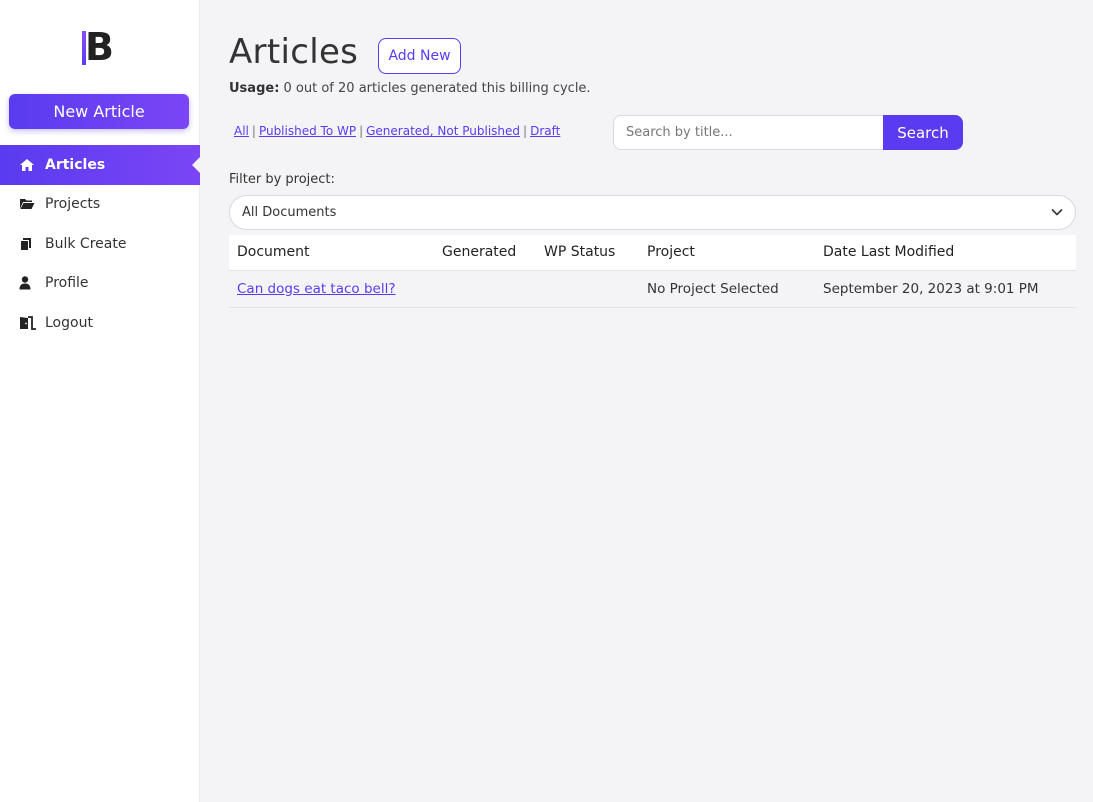  Describe the element at coordinates (28, 204) in the screenshot. I see `folder-icon` at that location.